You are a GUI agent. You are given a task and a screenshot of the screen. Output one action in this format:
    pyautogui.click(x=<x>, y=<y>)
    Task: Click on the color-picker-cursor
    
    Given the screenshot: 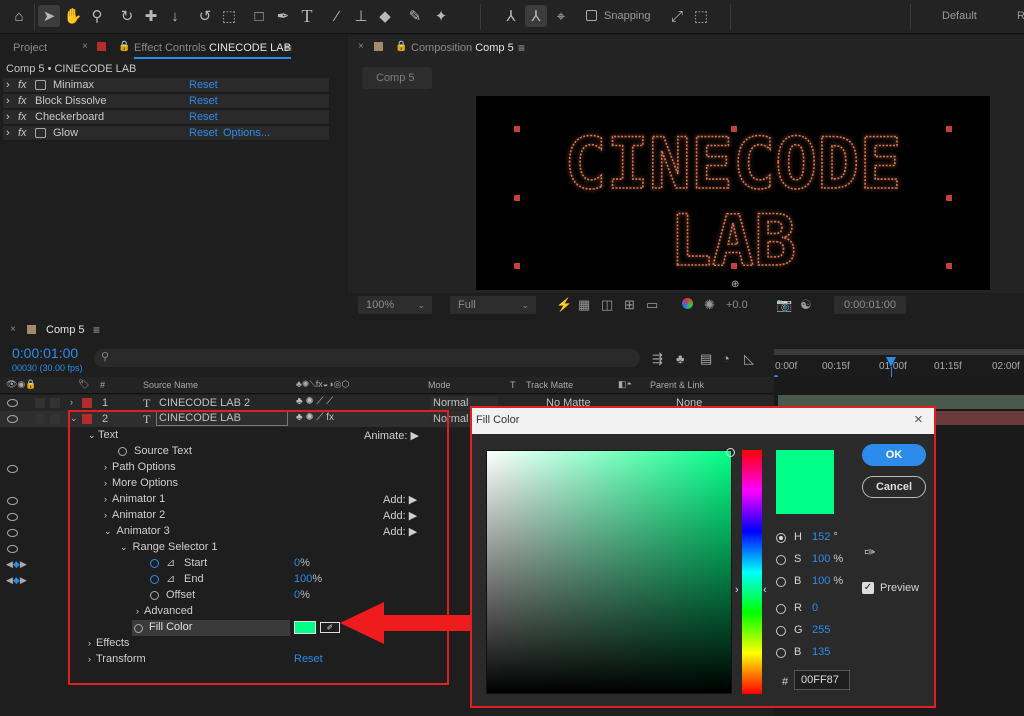 What is the action you would take?
    pyautogui.click(x=730, y=452)
    